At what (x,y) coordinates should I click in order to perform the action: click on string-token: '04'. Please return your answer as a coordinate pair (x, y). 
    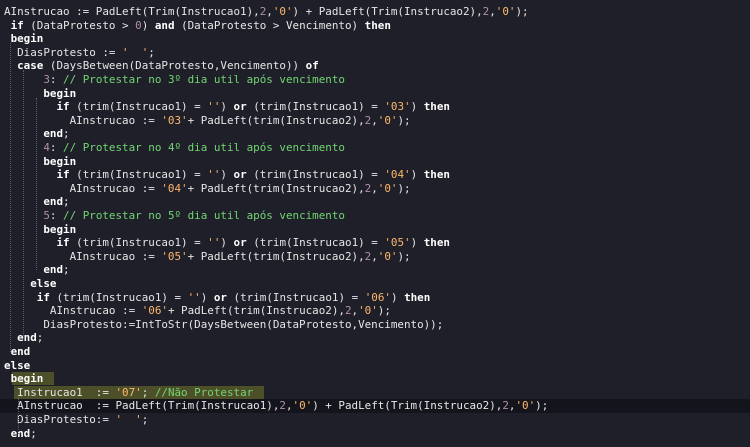
    Looking at the image, I should click on (174, 188).